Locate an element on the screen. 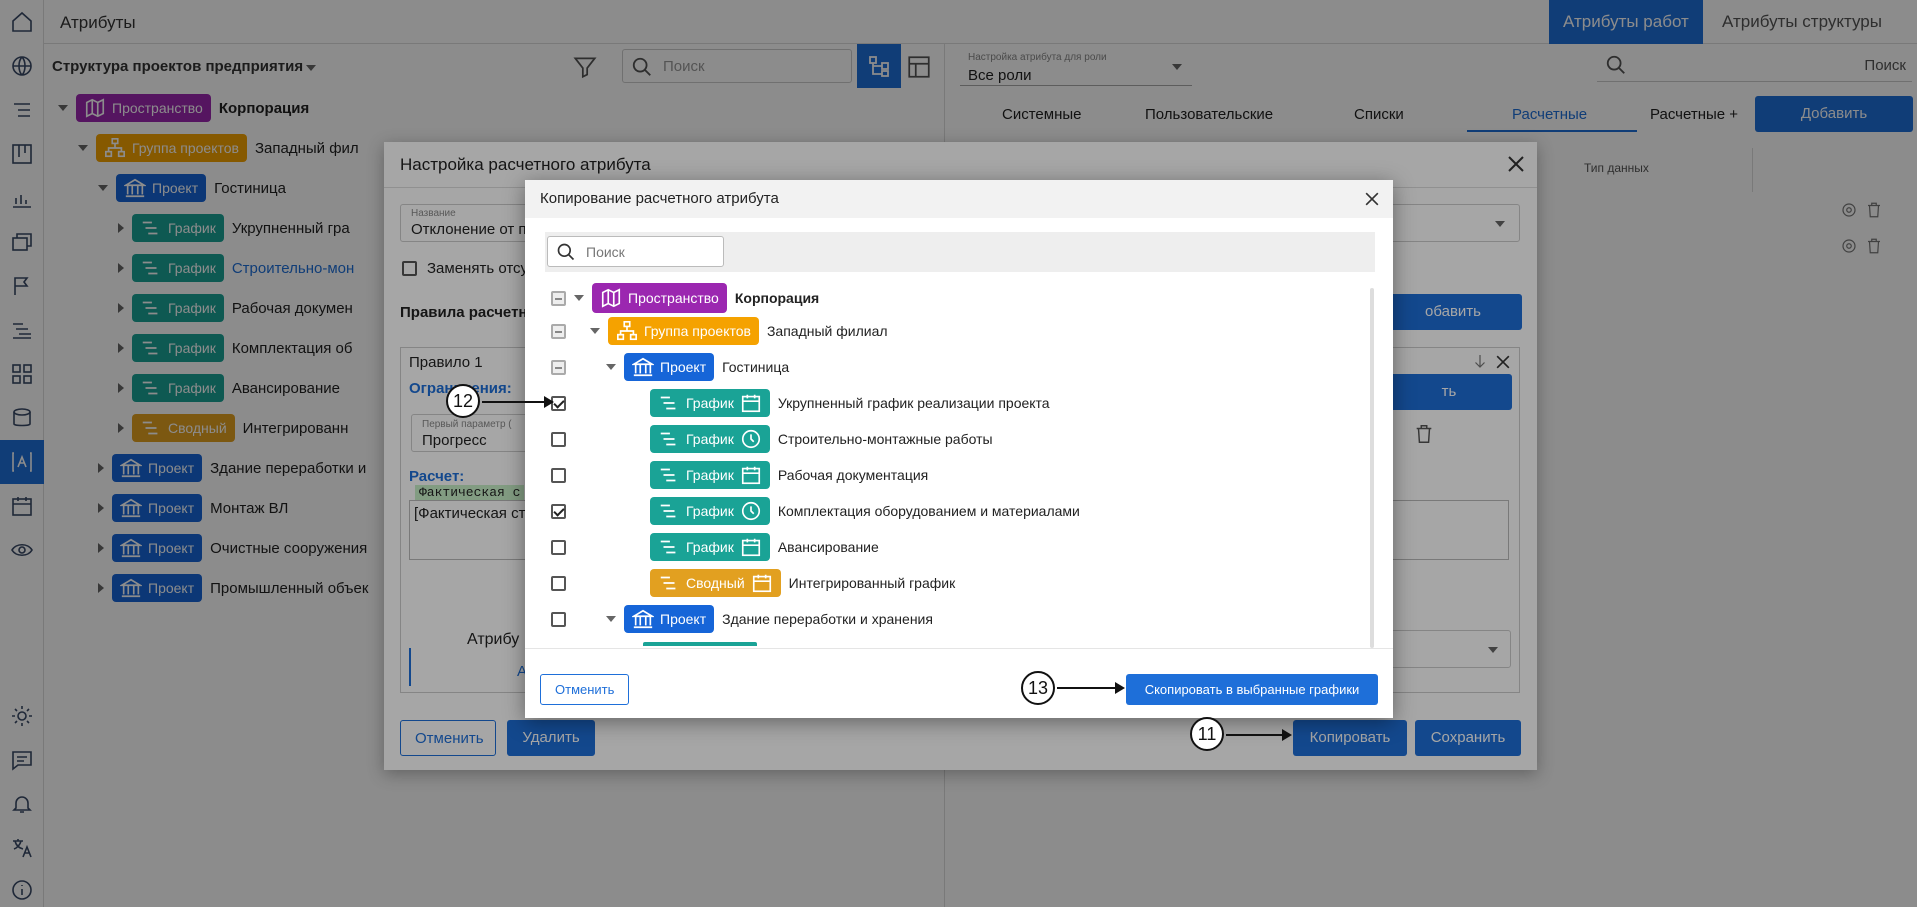 This screenshot has height=907, width=1917. search-icon is located at coordinates (566, 252).